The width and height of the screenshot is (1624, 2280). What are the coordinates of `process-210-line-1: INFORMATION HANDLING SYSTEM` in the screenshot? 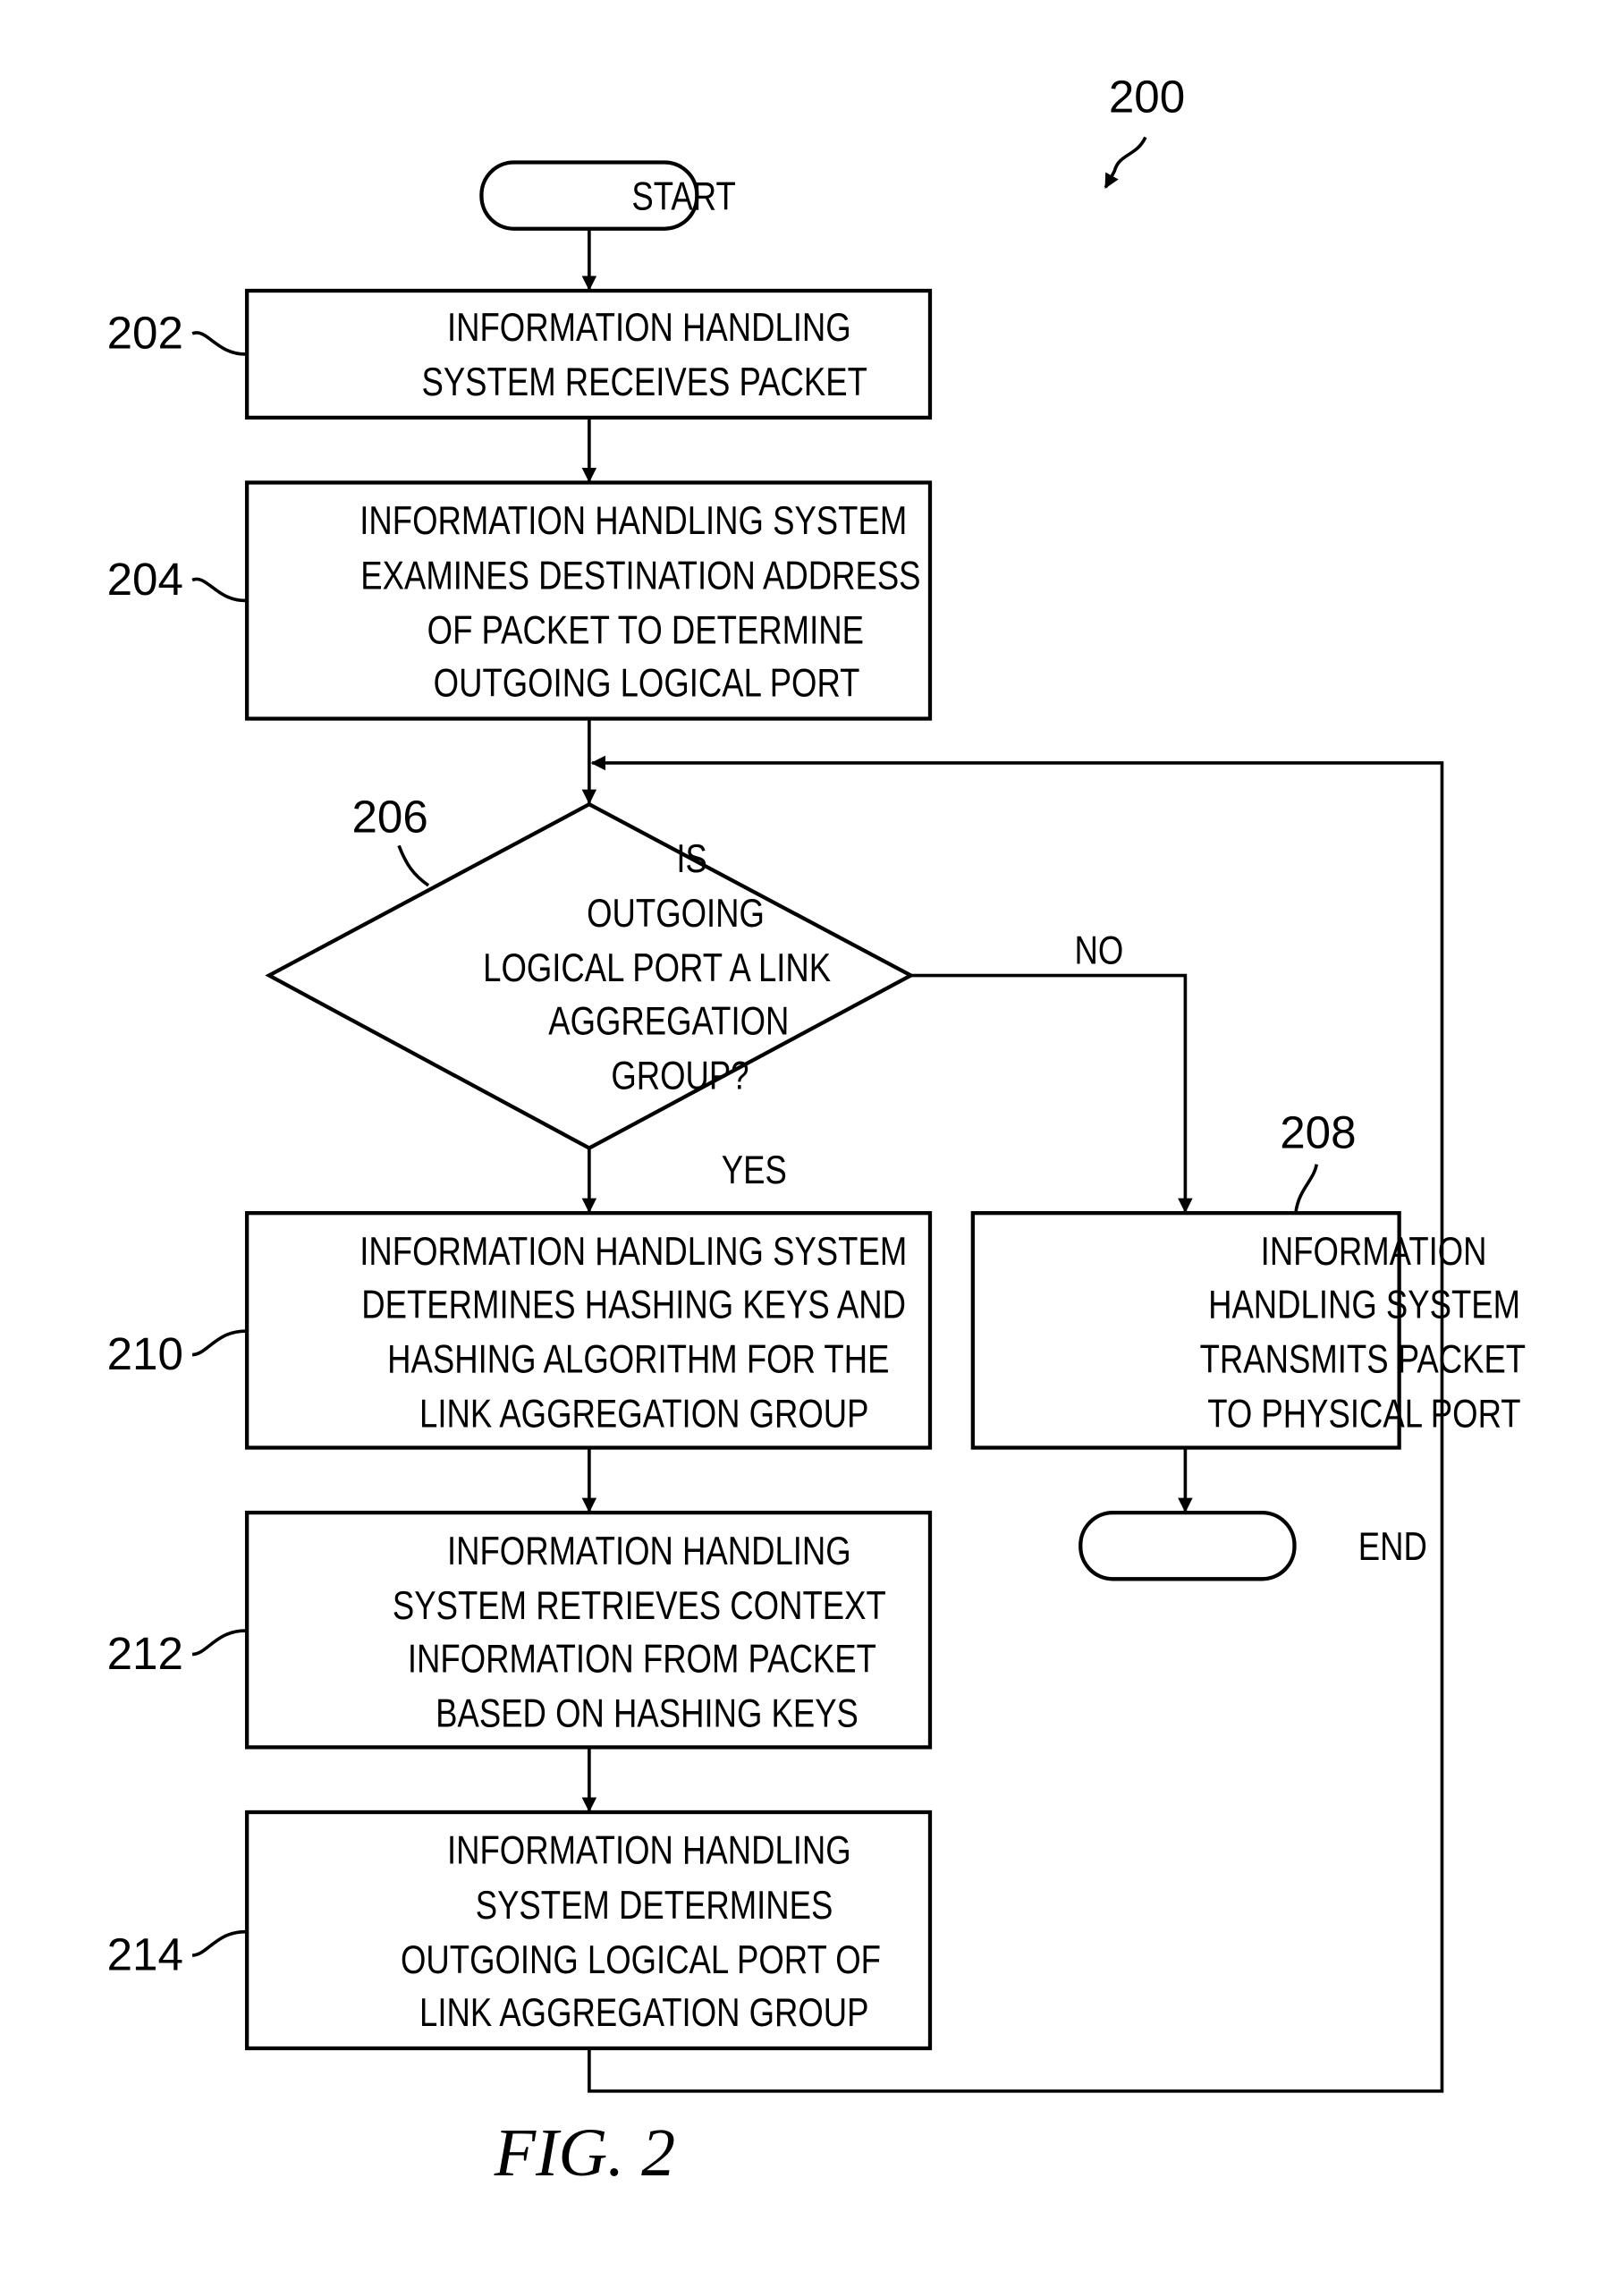 It's located at (633, 1250).